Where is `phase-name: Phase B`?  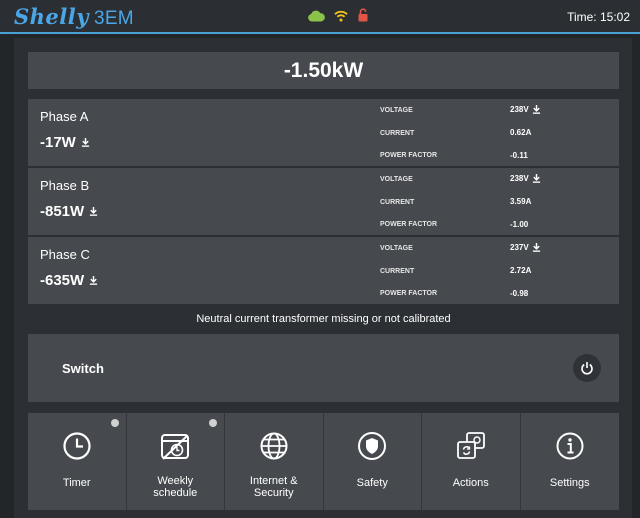 phase-name: Phase B is located at coordinates (65, 185).